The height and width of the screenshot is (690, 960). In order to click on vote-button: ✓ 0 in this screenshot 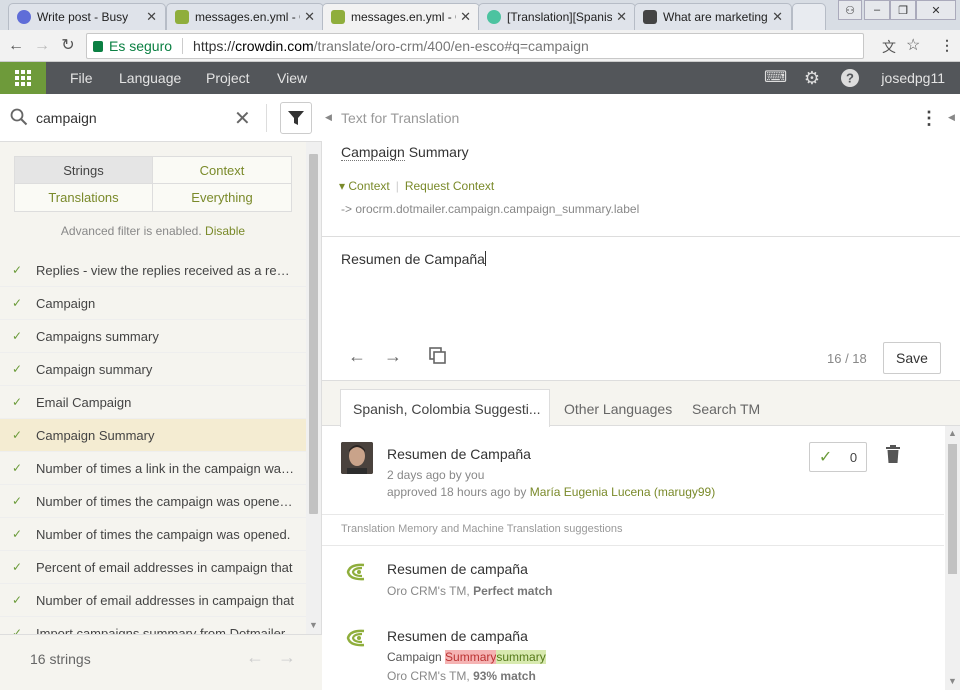, I will do `click(838, 457)`.